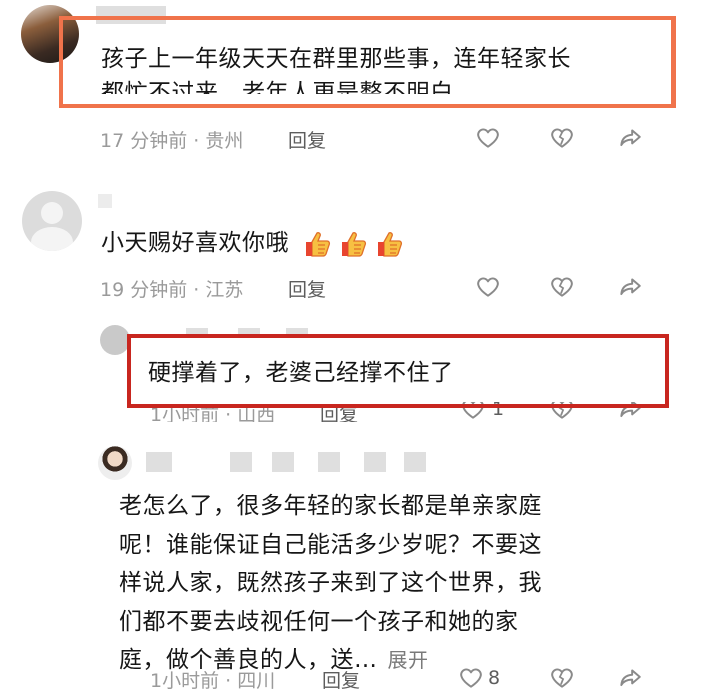 Image resolution: width=705 pixels, height=698 pixels. What do you see at coordinates (336, 70) in the screenshot?
I see `comment-text: 孩子上一年级天天在群里那些事，连年轻家长 都忙不过来，老年人更是整不明白` at bounding box center [336, 70].